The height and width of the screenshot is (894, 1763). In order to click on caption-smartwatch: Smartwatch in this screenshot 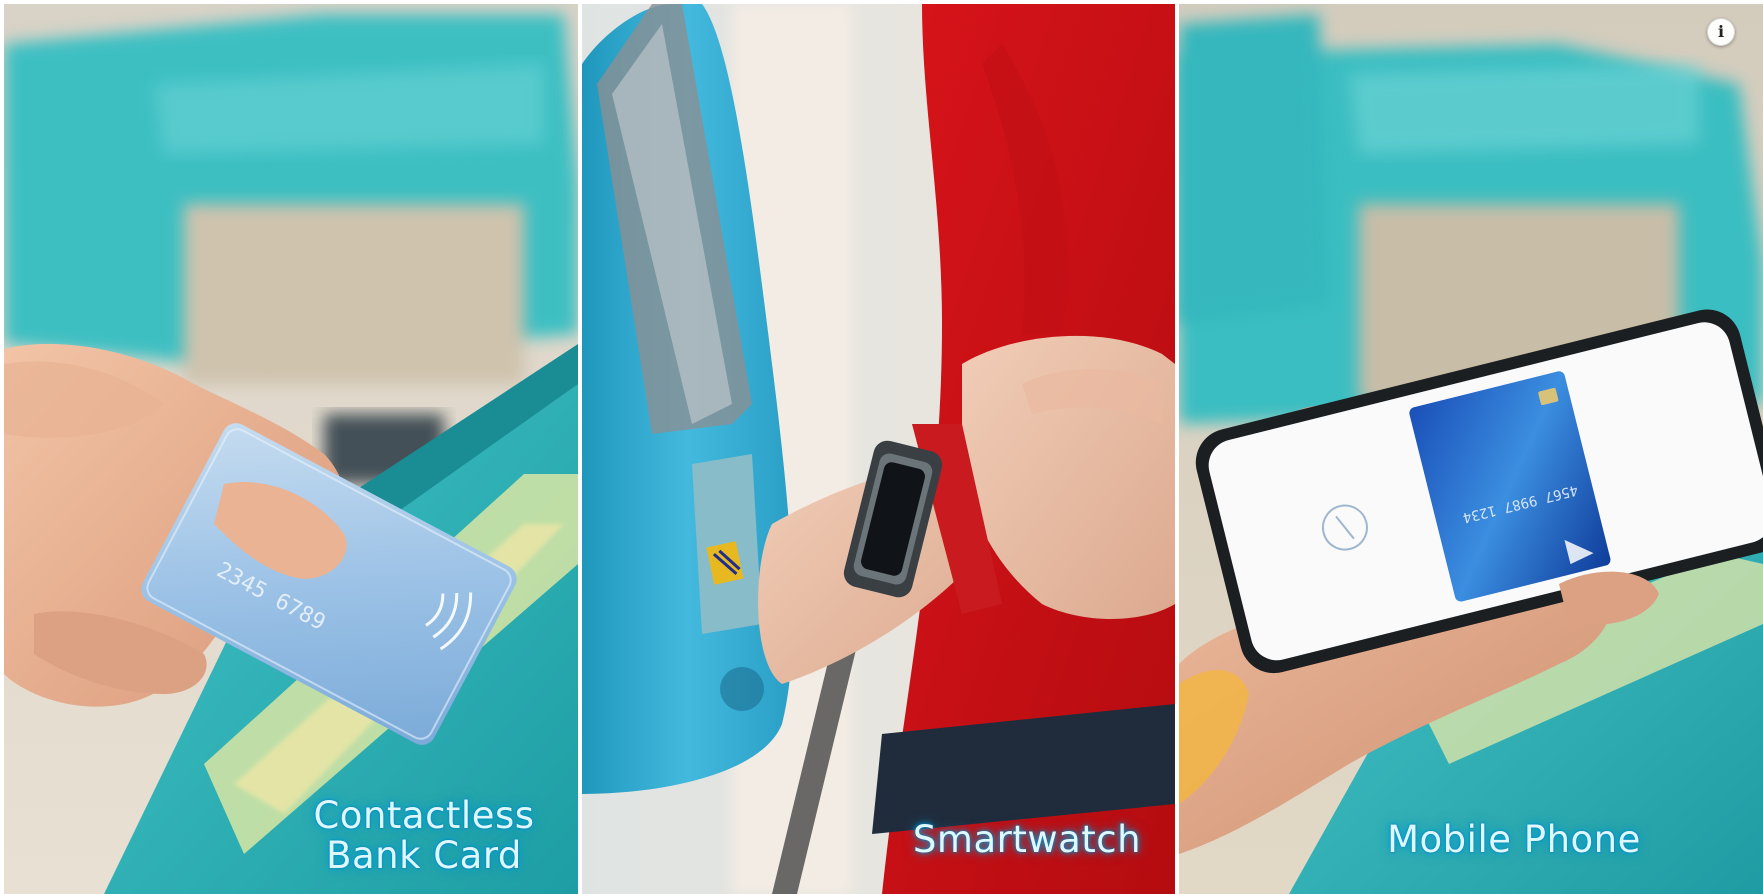, I will do `click(1027, 839)`.